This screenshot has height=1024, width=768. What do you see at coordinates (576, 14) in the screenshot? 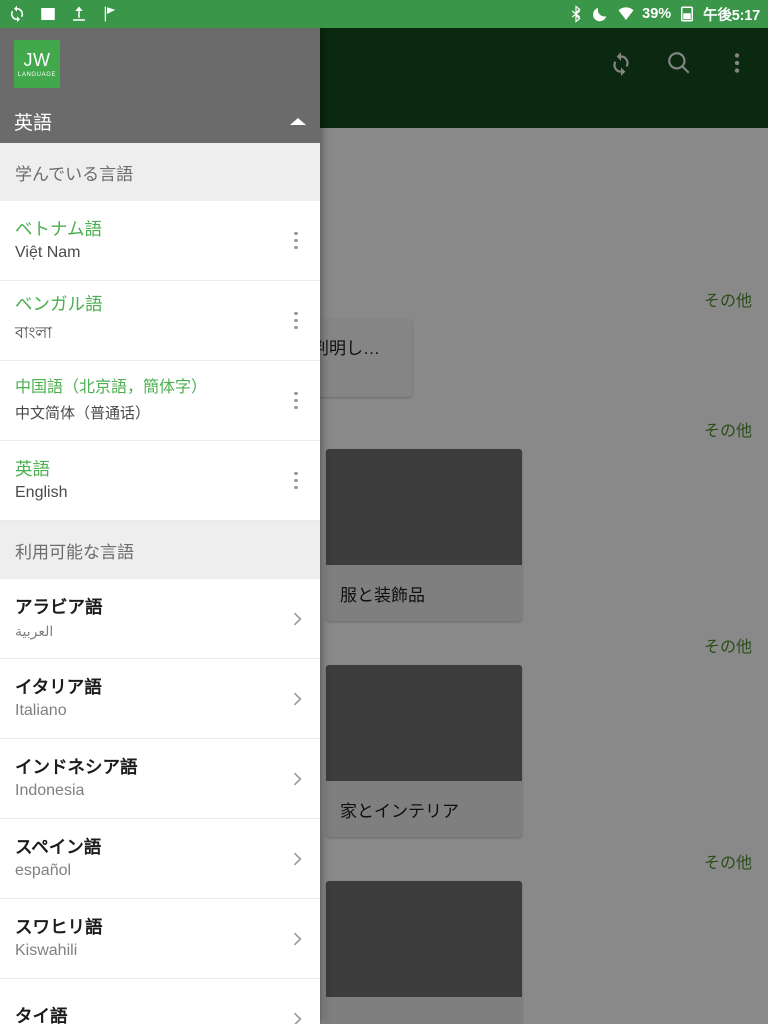
I see `bluetooth-icon` at bounding box center [576, 14].